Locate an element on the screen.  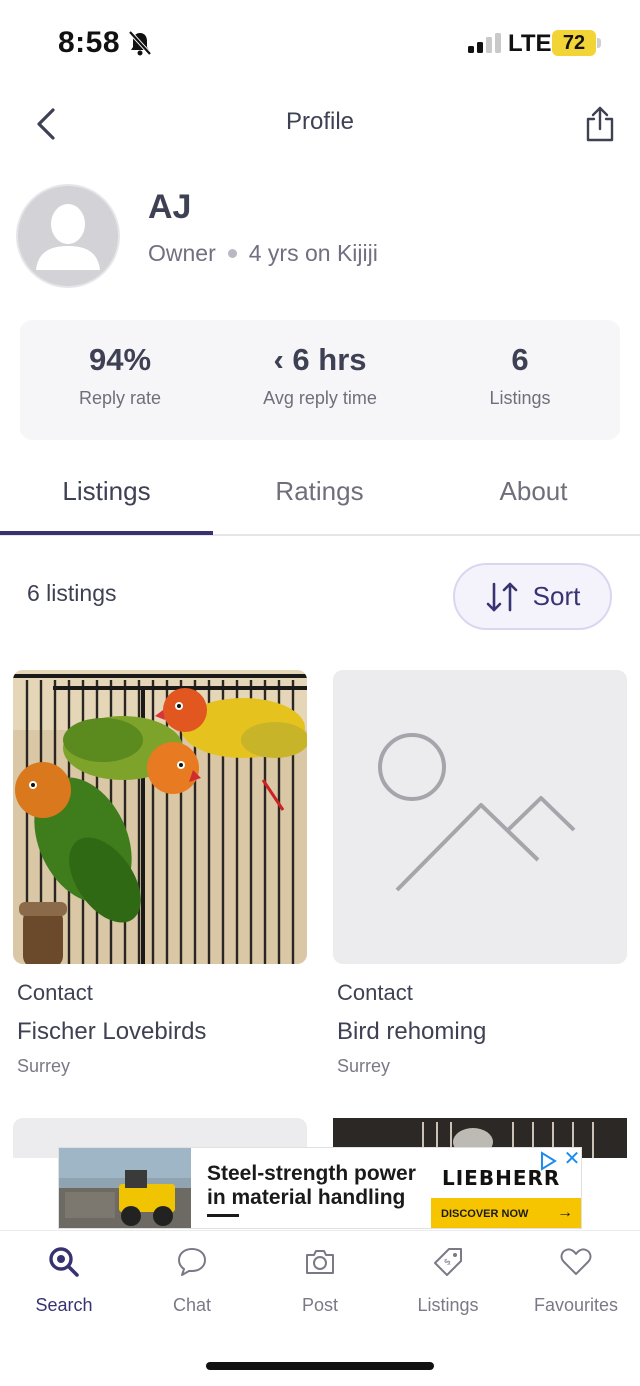
nav-label: Post is located at coordinates (320, 1305).